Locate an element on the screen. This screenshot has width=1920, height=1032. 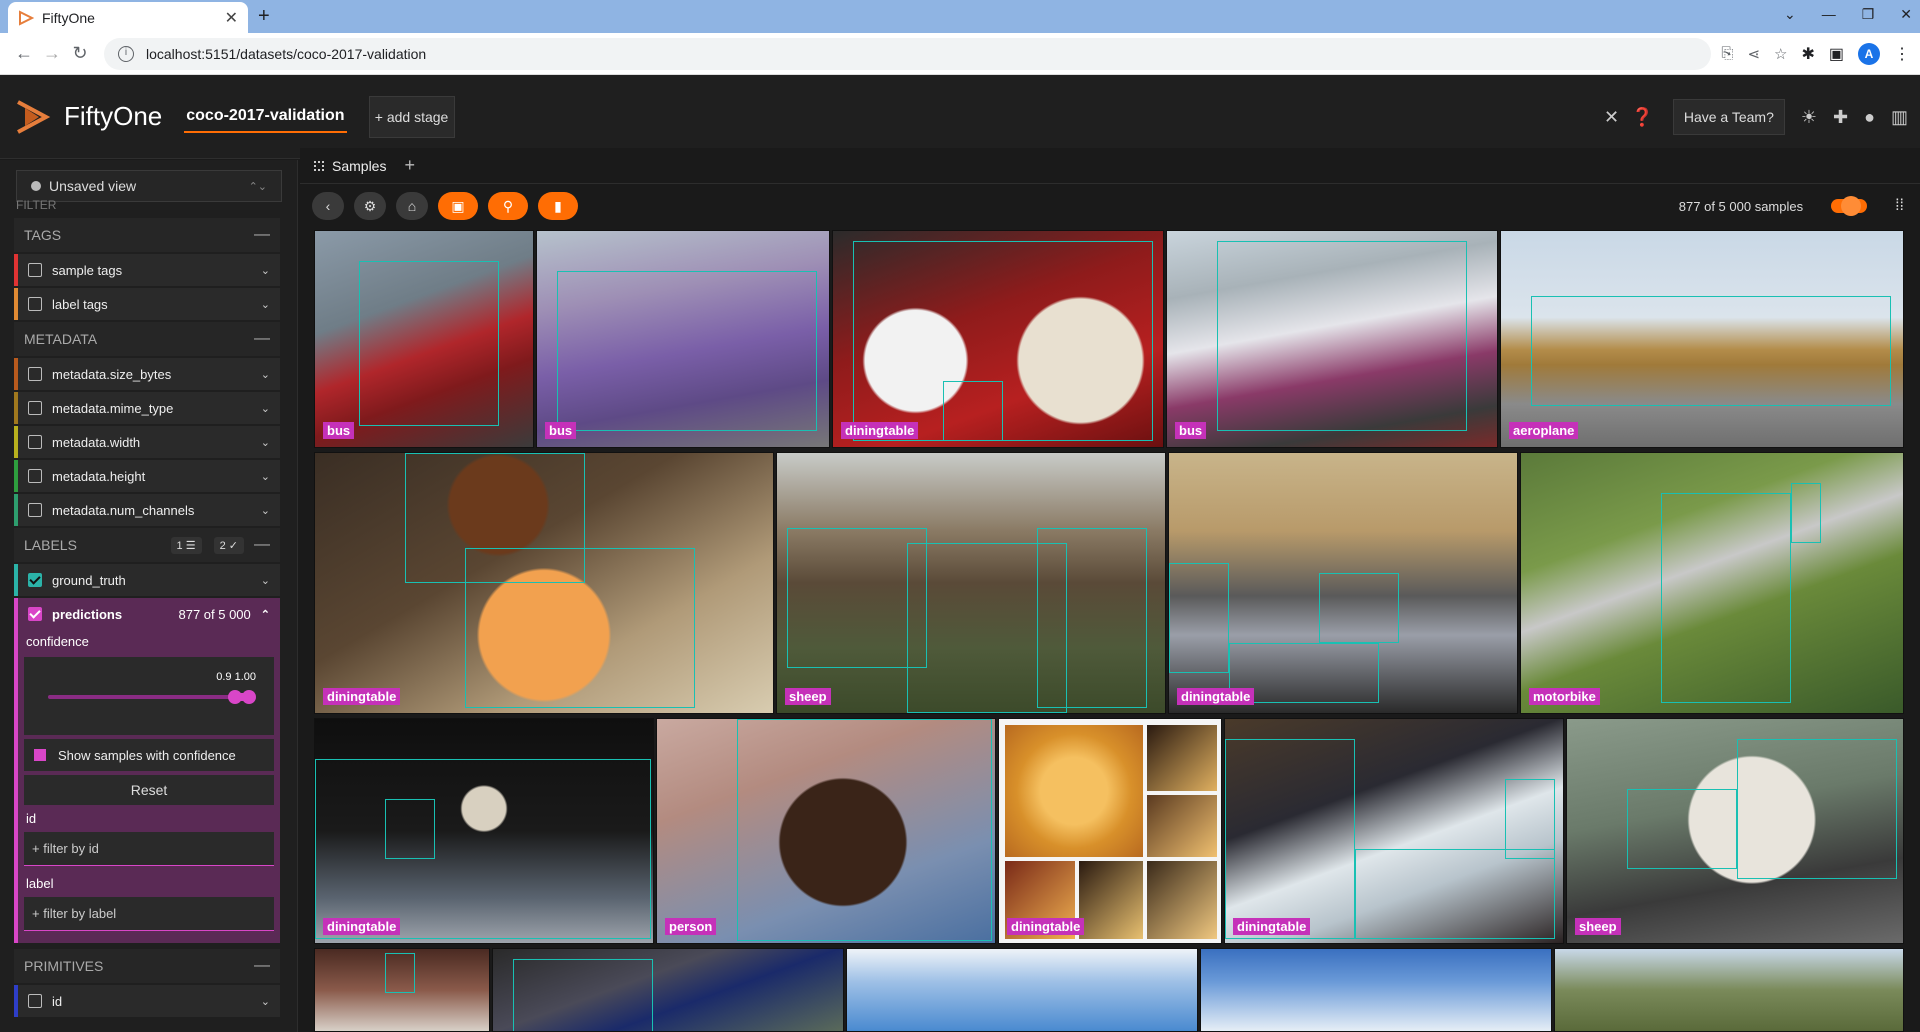
grid-layout-icon: ⁞⁞ is located at coordinates (1899, 206).